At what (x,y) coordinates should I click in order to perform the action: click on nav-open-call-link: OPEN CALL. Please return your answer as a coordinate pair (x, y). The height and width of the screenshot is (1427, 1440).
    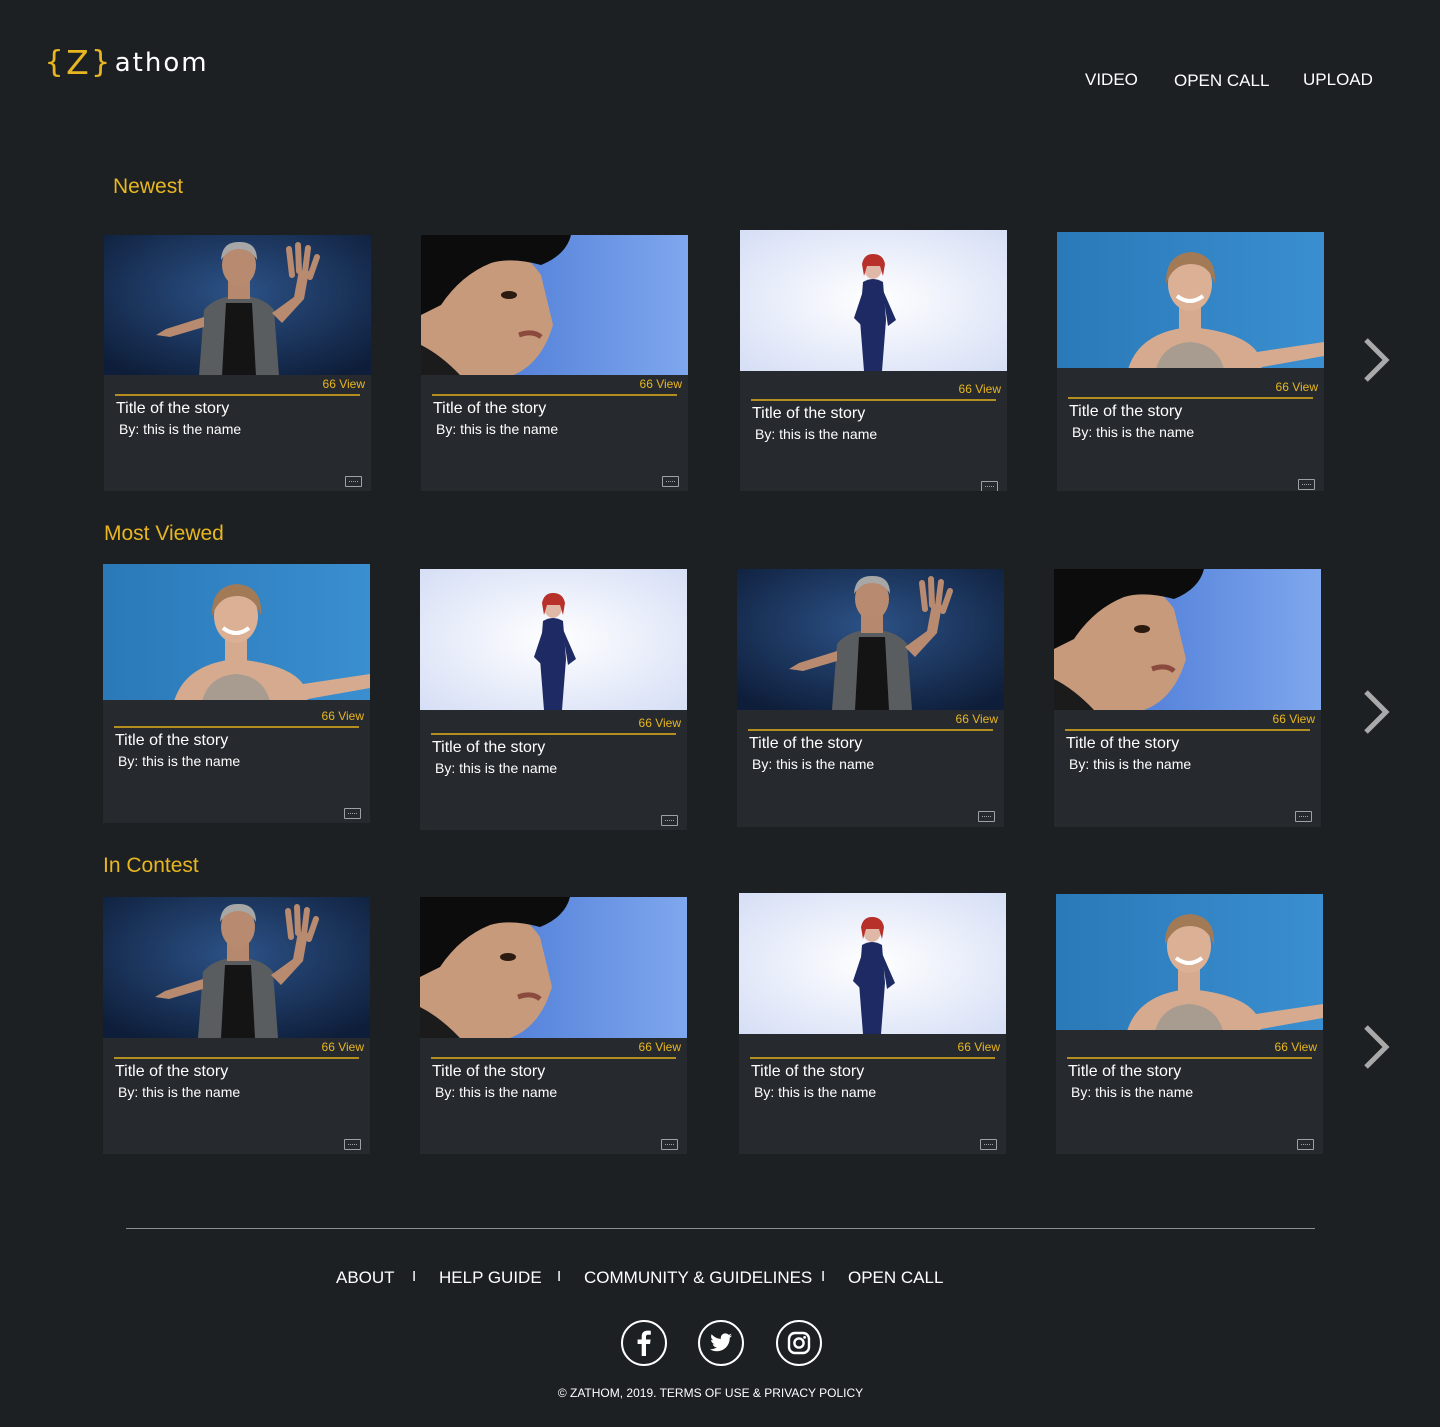
    Looking at the image, I should click on (1221, 81).